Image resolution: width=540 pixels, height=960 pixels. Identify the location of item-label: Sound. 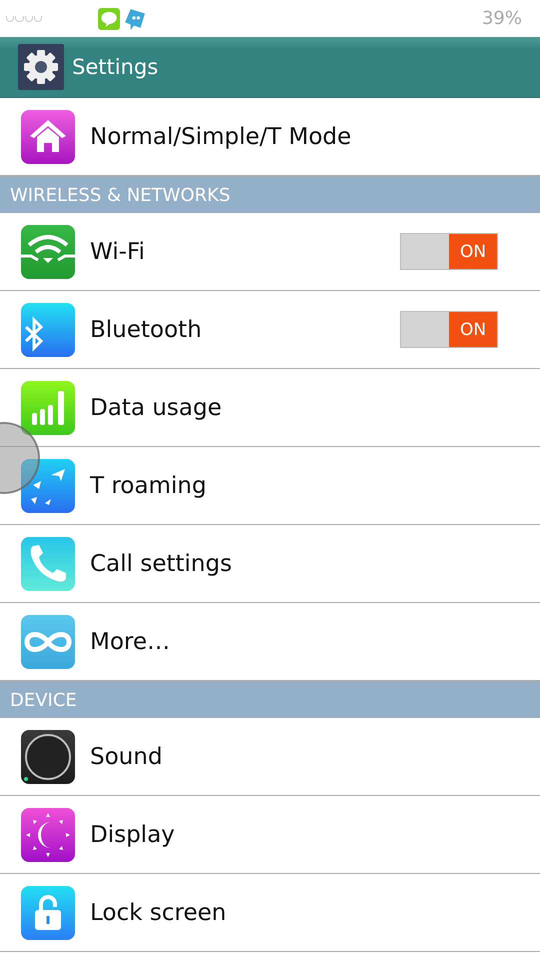
(126, 757).